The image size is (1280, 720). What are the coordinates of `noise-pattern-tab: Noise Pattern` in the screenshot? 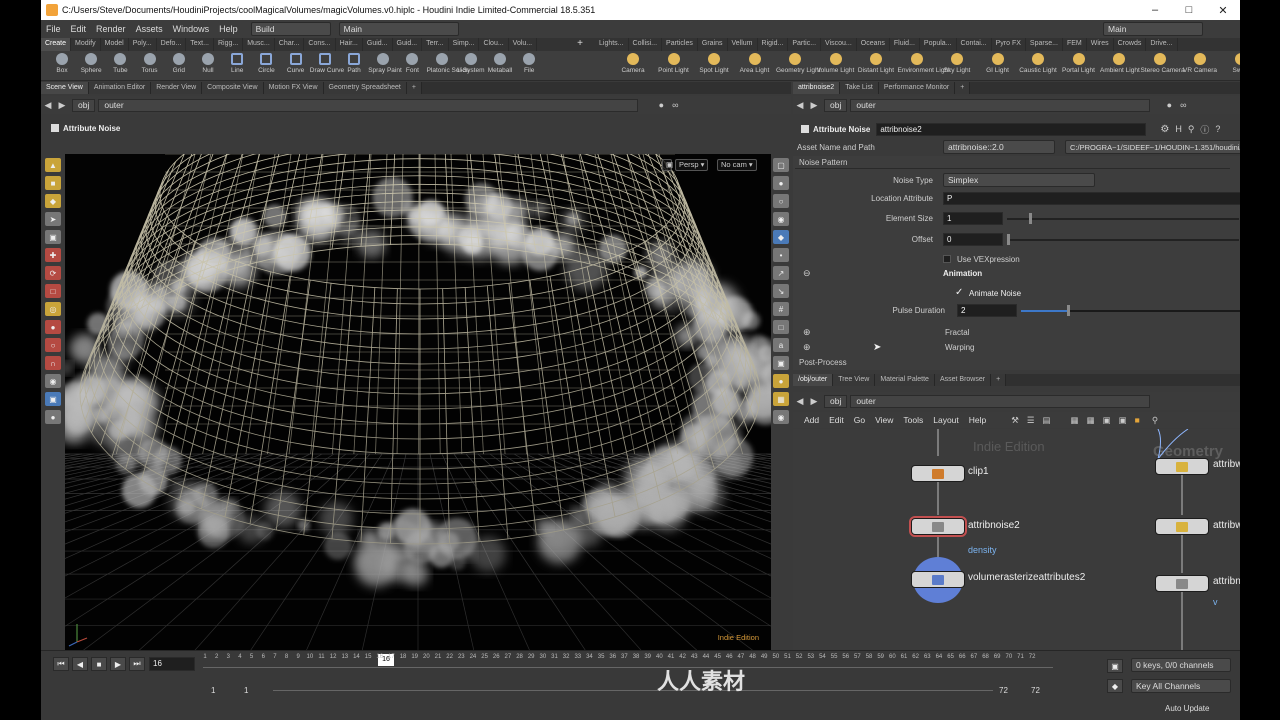 It's located at (823, 162).